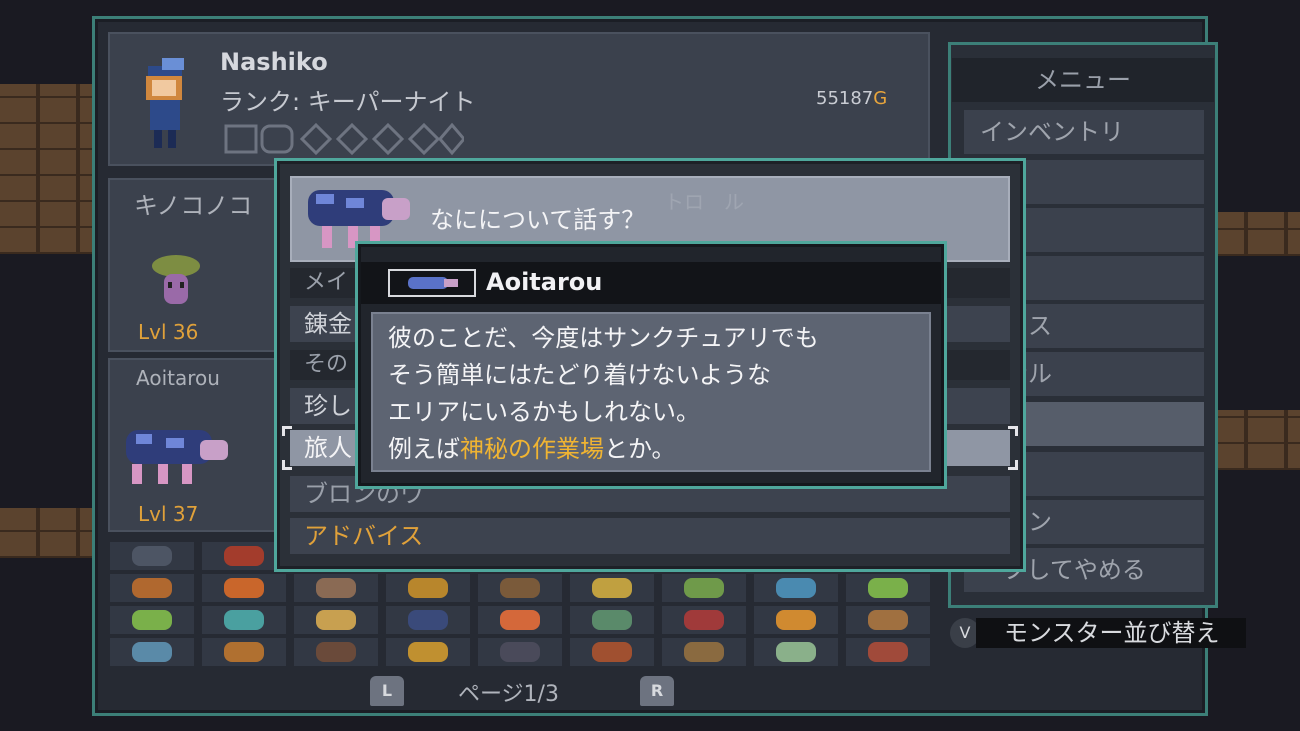 The width and height of the screenshot is (1300, 731). Describe the element at coordinates (1112, 633) in the screenshot. I see `sort-monsters-label: モンスター並び替え` at that location.